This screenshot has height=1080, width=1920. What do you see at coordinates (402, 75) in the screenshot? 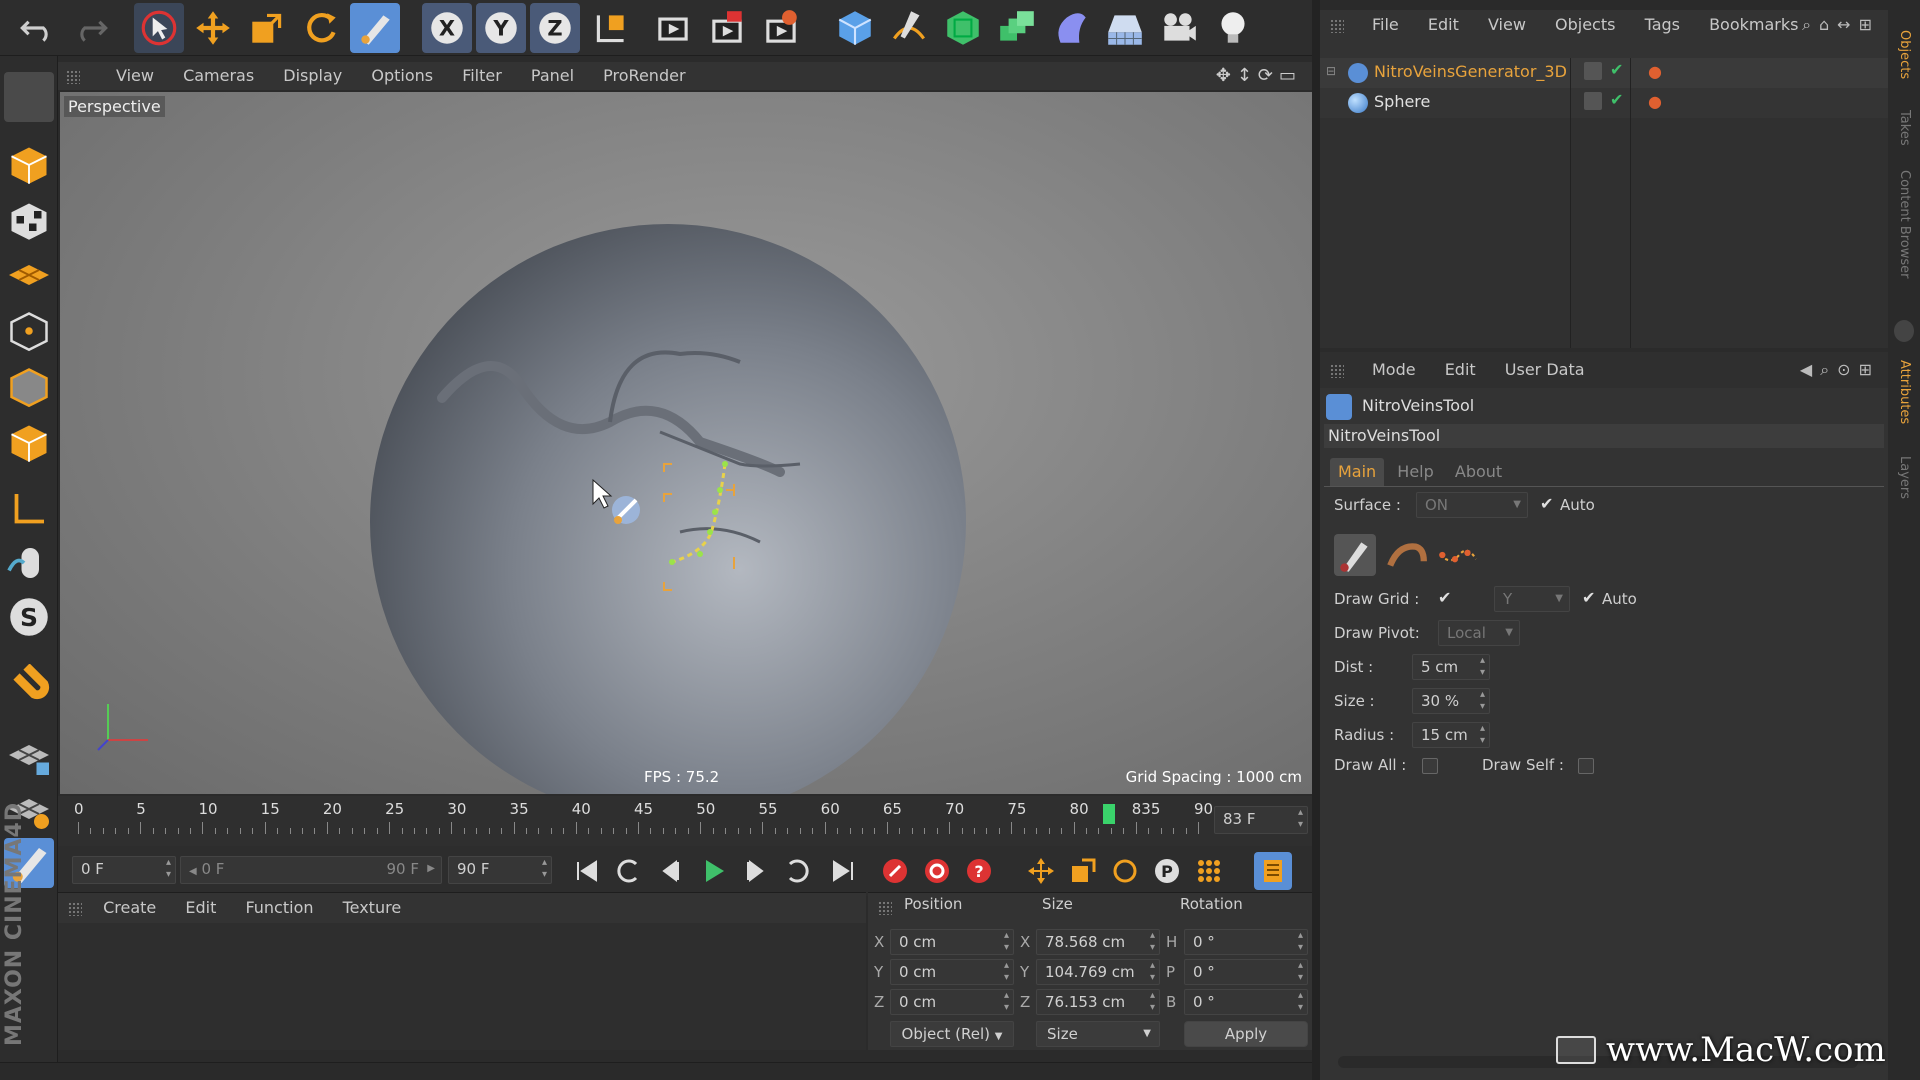
I see `menu-options: Options` at bounding box center [402, 75].